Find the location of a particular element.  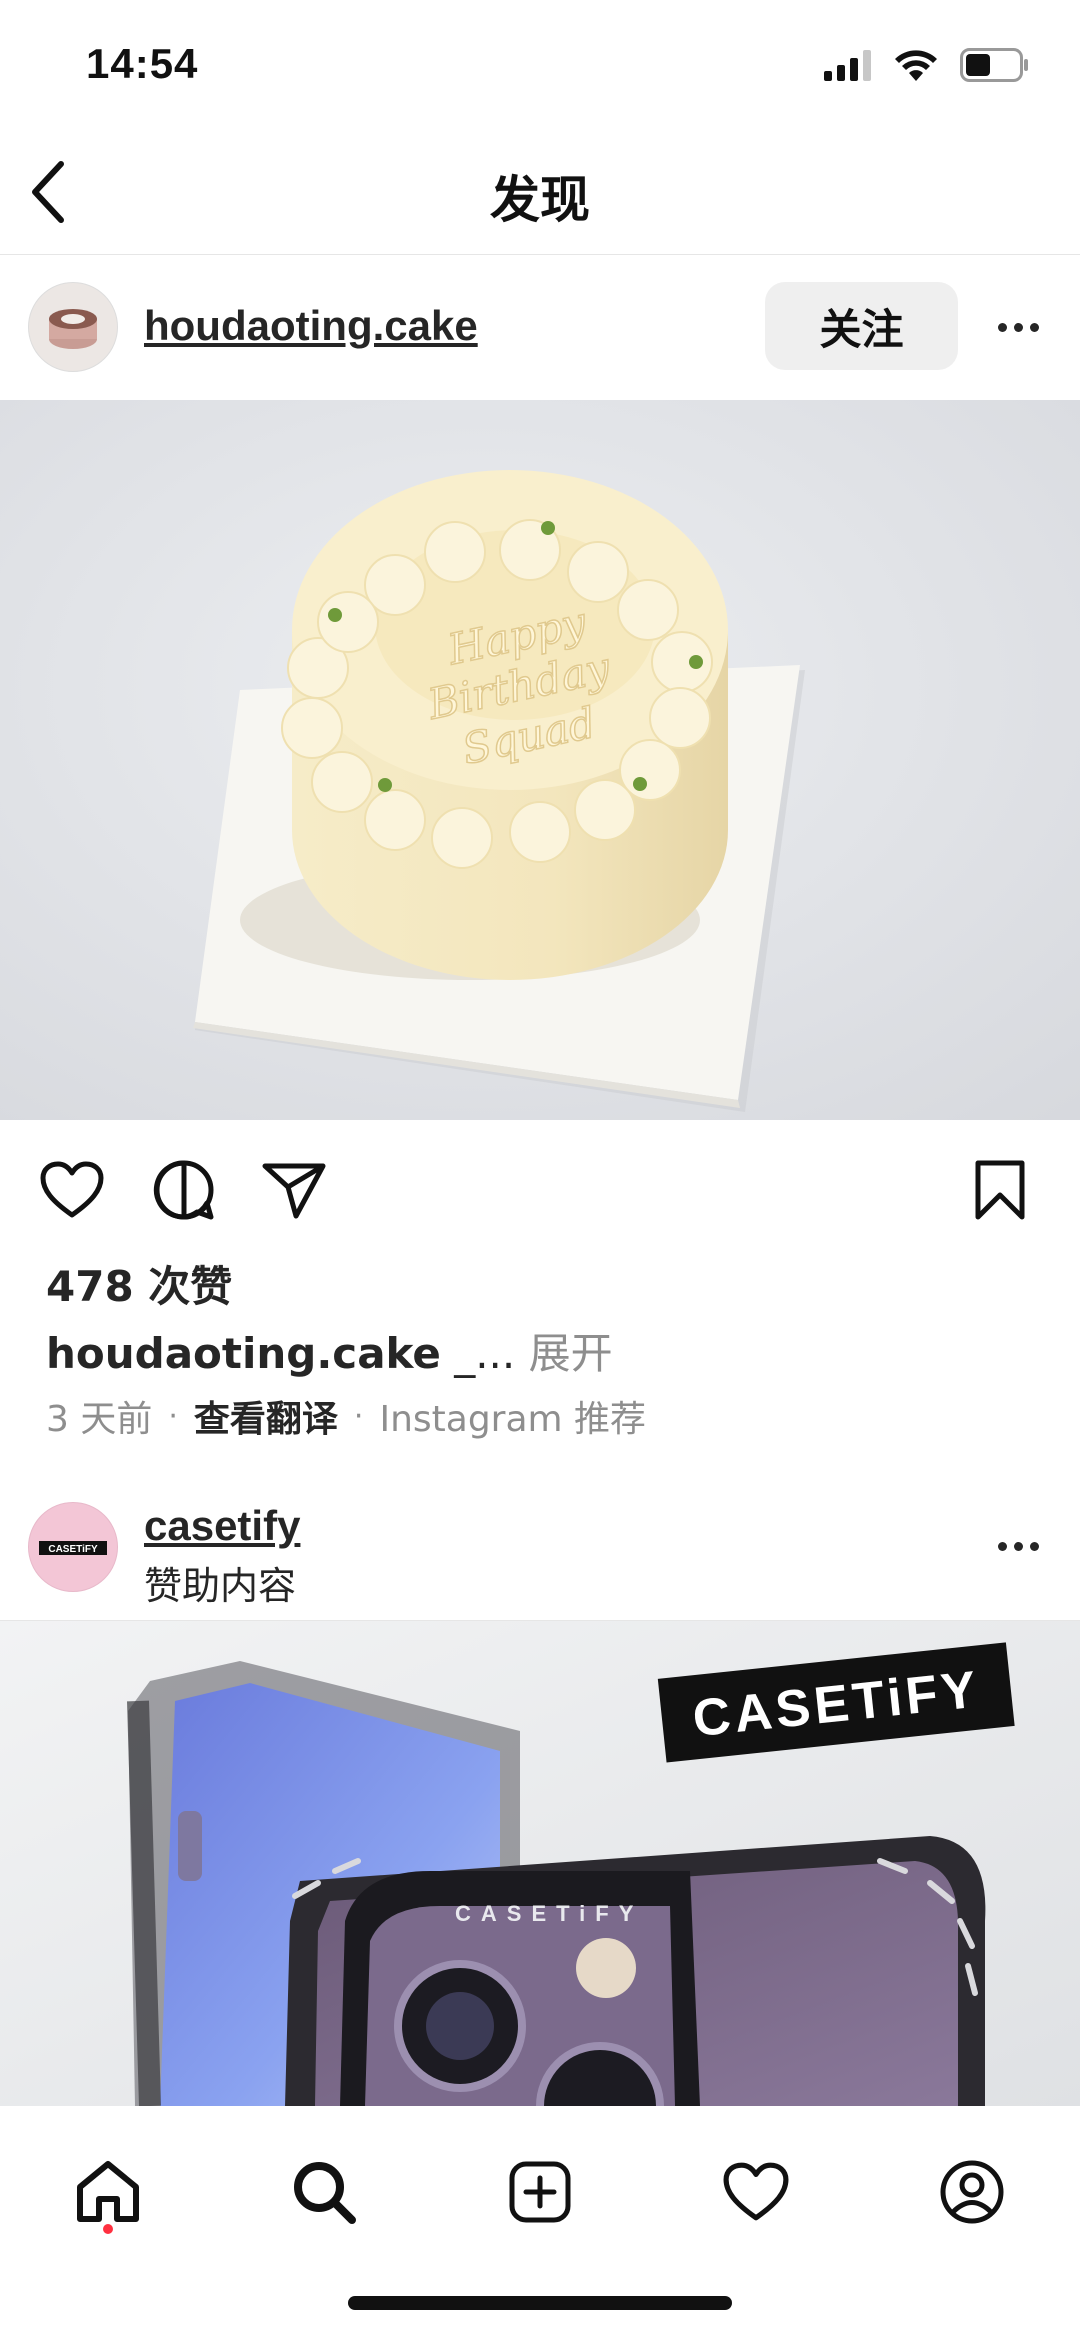

comment-icon is located at coordinates (183, 1190).